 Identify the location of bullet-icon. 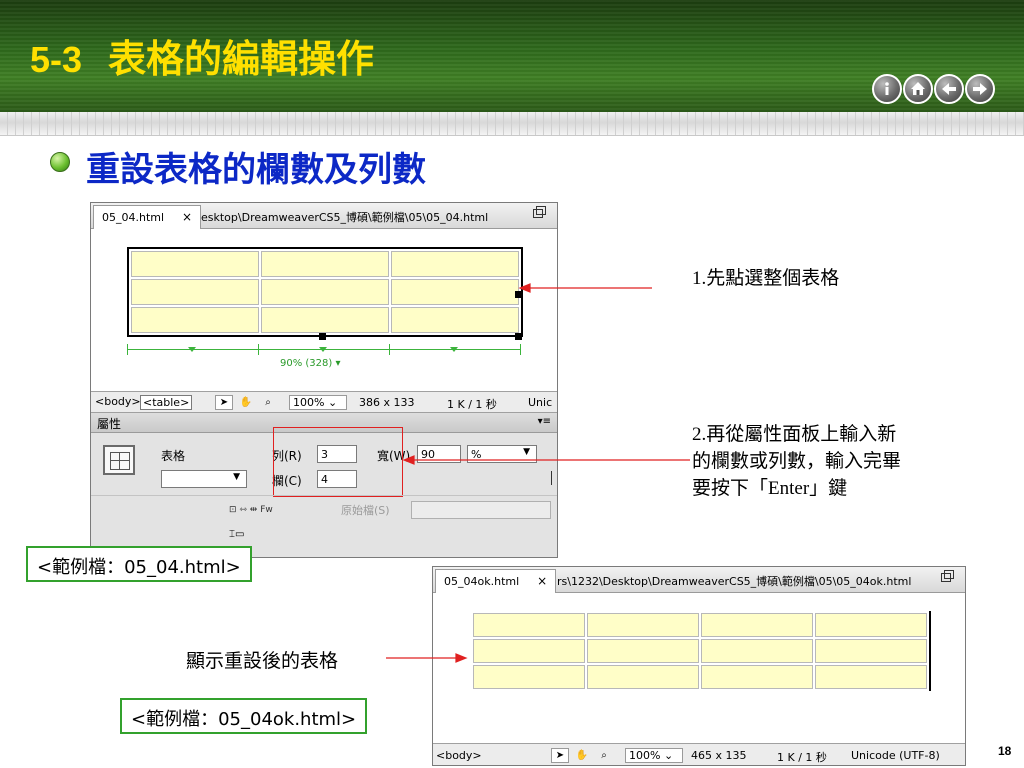
(60, 162).